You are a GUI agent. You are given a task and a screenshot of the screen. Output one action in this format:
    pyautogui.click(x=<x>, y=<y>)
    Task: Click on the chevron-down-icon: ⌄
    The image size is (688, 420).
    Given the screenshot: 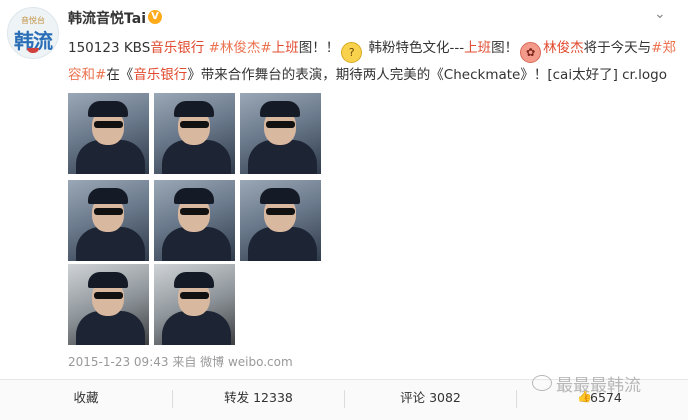 What is the action you would take?
    pyautogui.click(x=660, y=14)
    